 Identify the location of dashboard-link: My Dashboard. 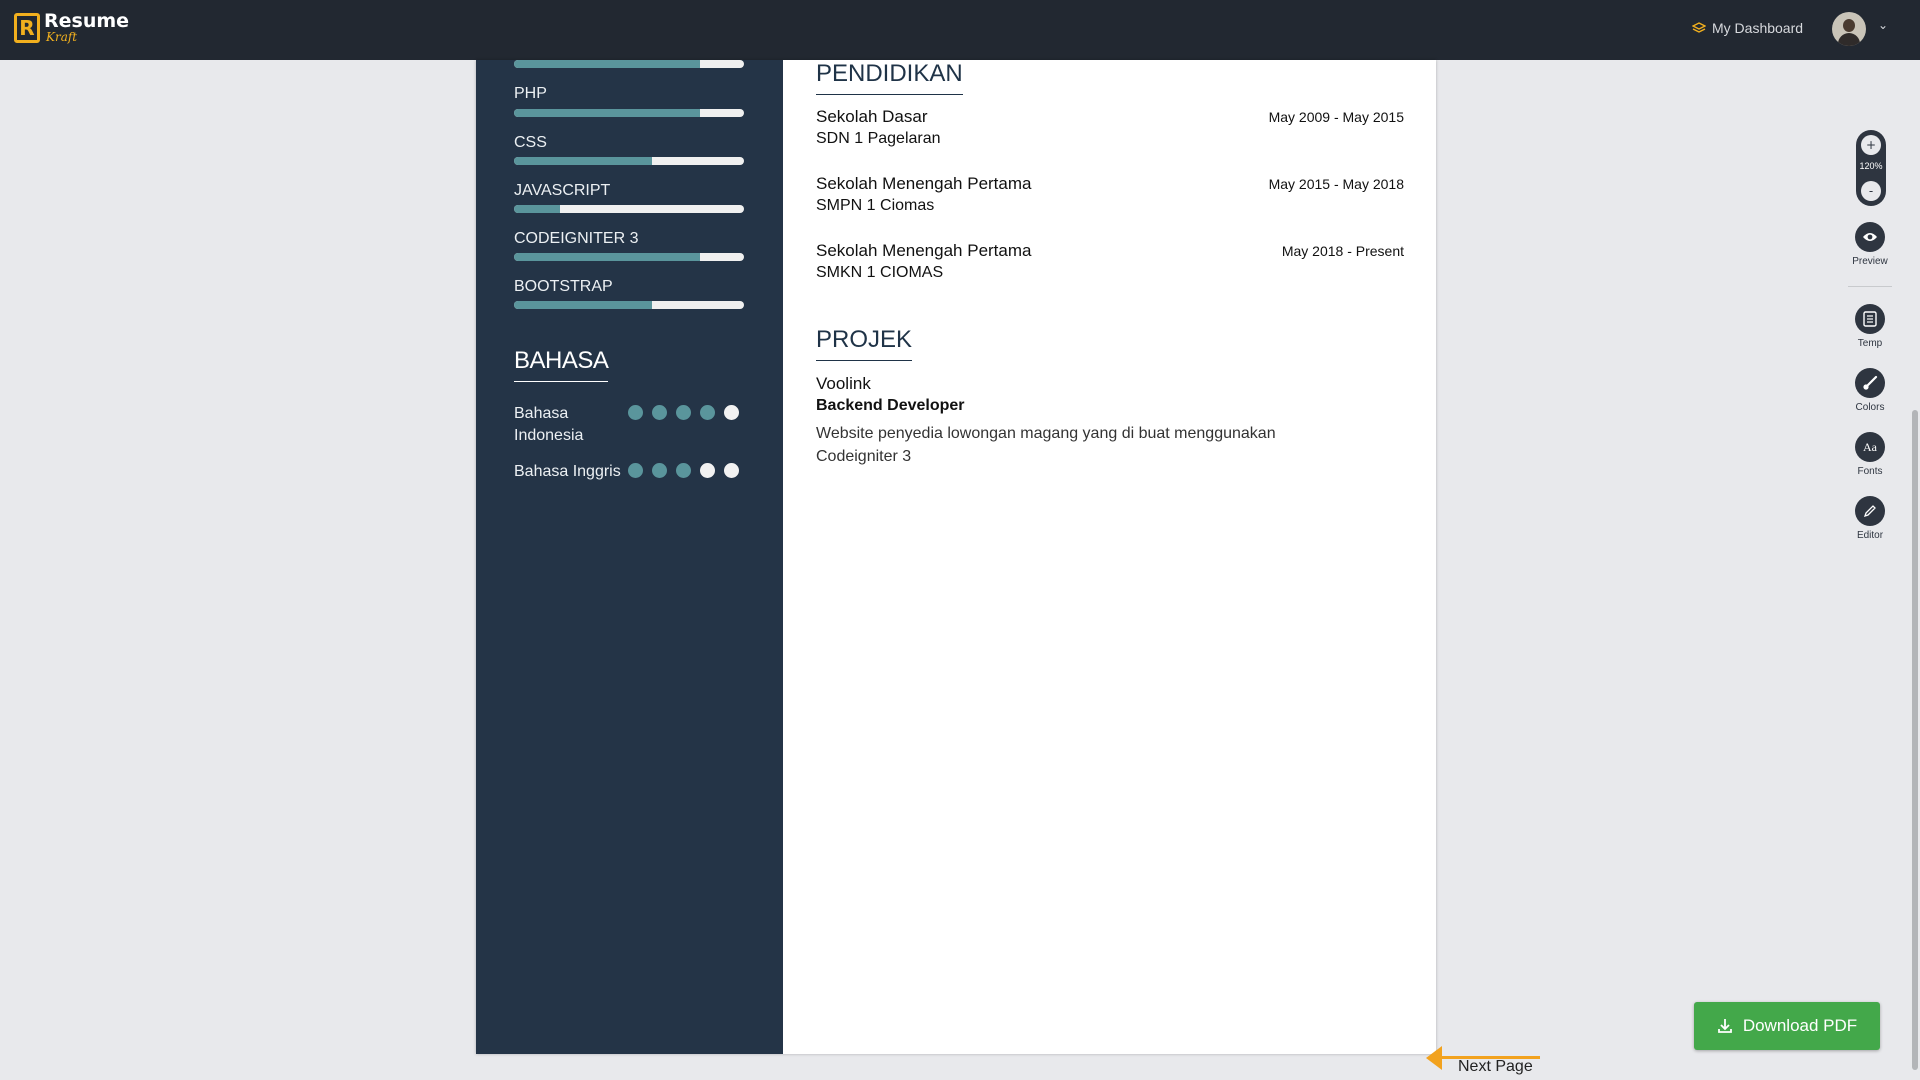
(1747, 28).